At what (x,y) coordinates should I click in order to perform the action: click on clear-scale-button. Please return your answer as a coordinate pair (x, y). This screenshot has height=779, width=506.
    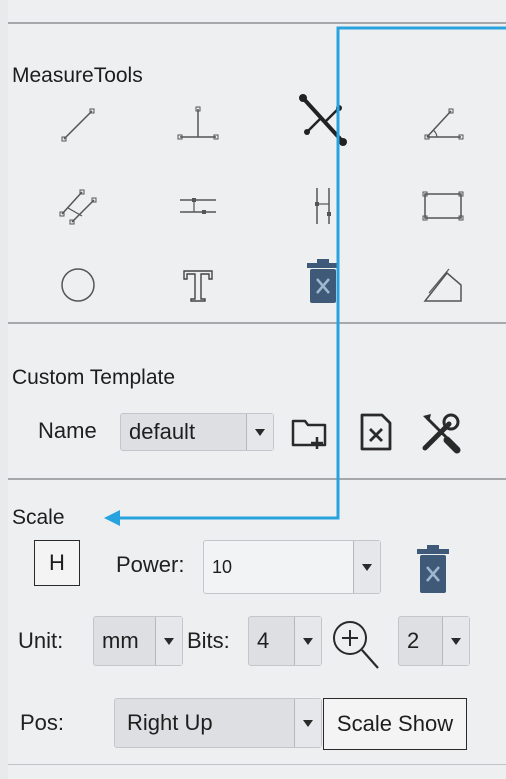
    Looking at the image, I should click on (433, 570).